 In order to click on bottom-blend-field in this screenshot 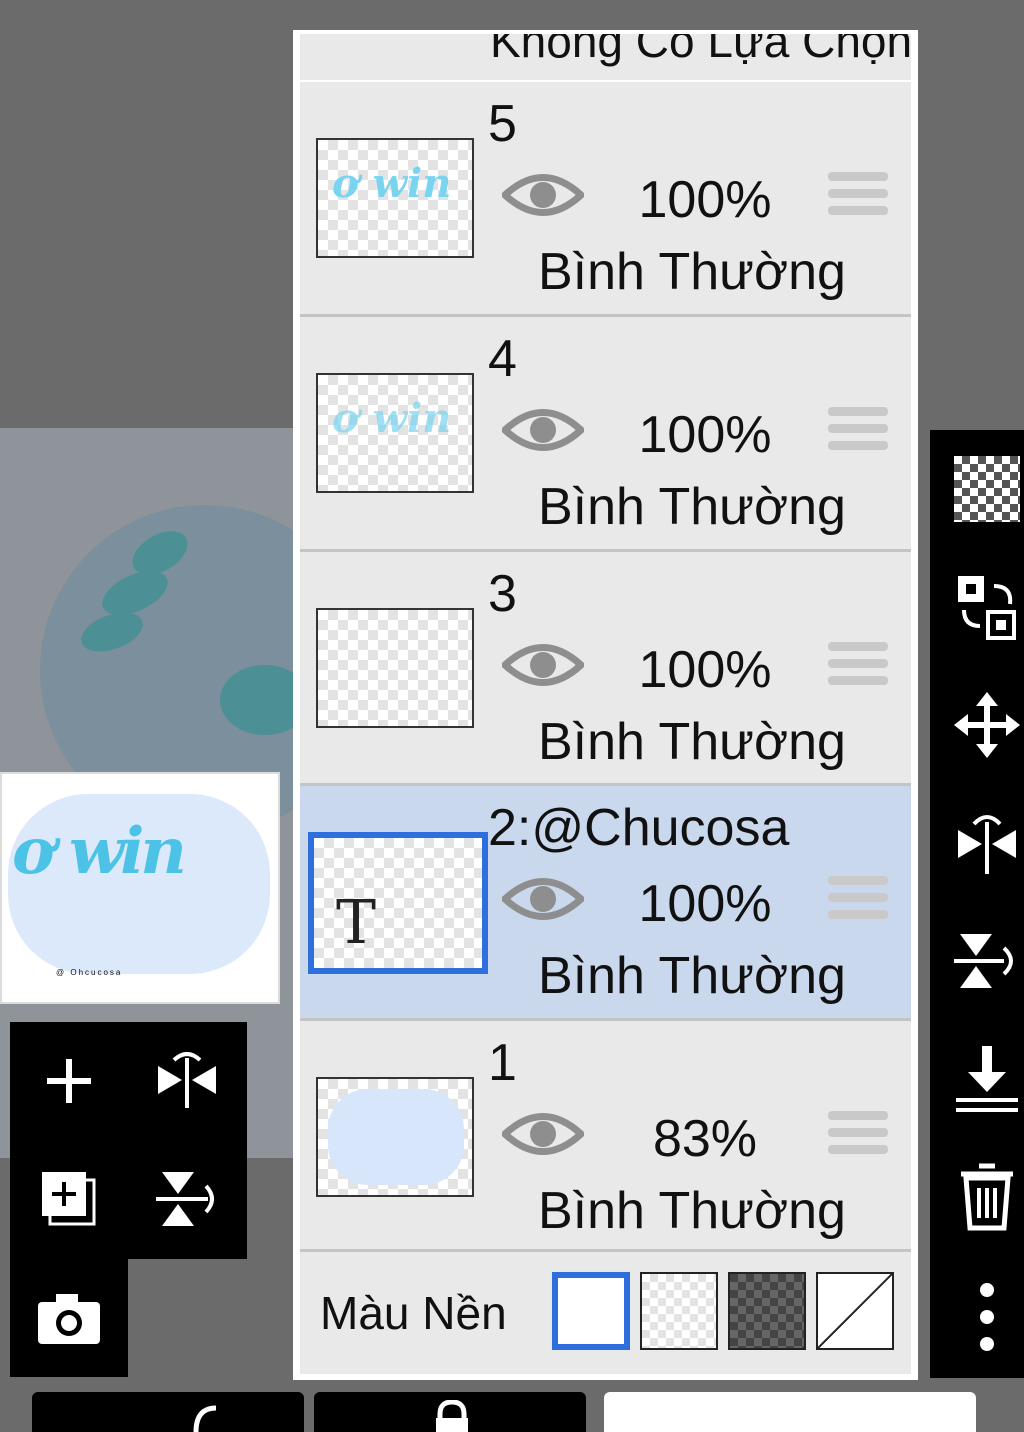, I will do `click(790, 1412)`.